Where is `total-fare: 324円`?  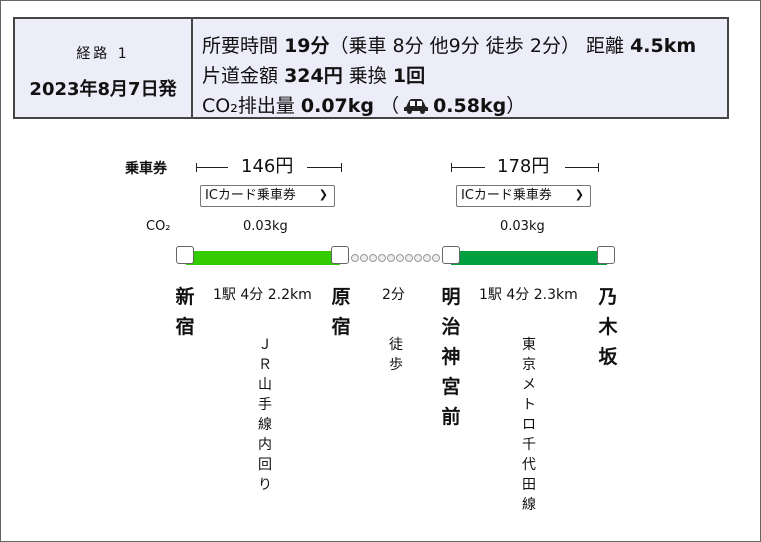
total-fare: 324円 is located at coordinates (313, 76).